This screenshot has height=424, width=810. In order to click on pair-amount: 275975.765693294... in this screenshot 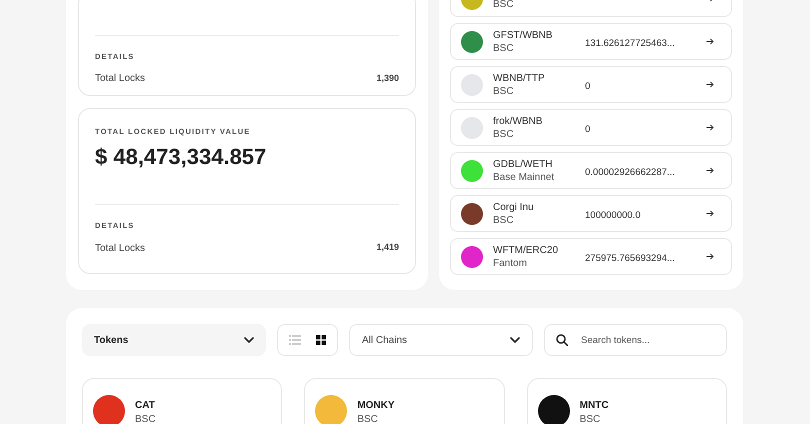, I will do `click(630, 258)`.